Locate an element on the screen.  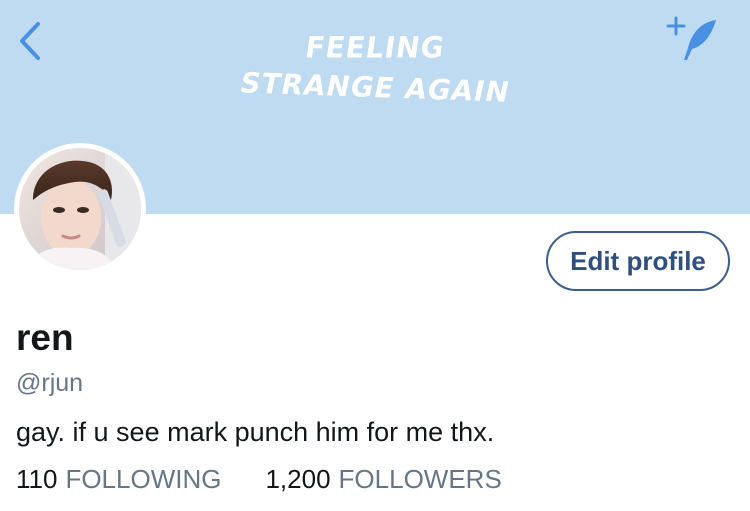
following-count: 110 is located at coordinates (37, 479).